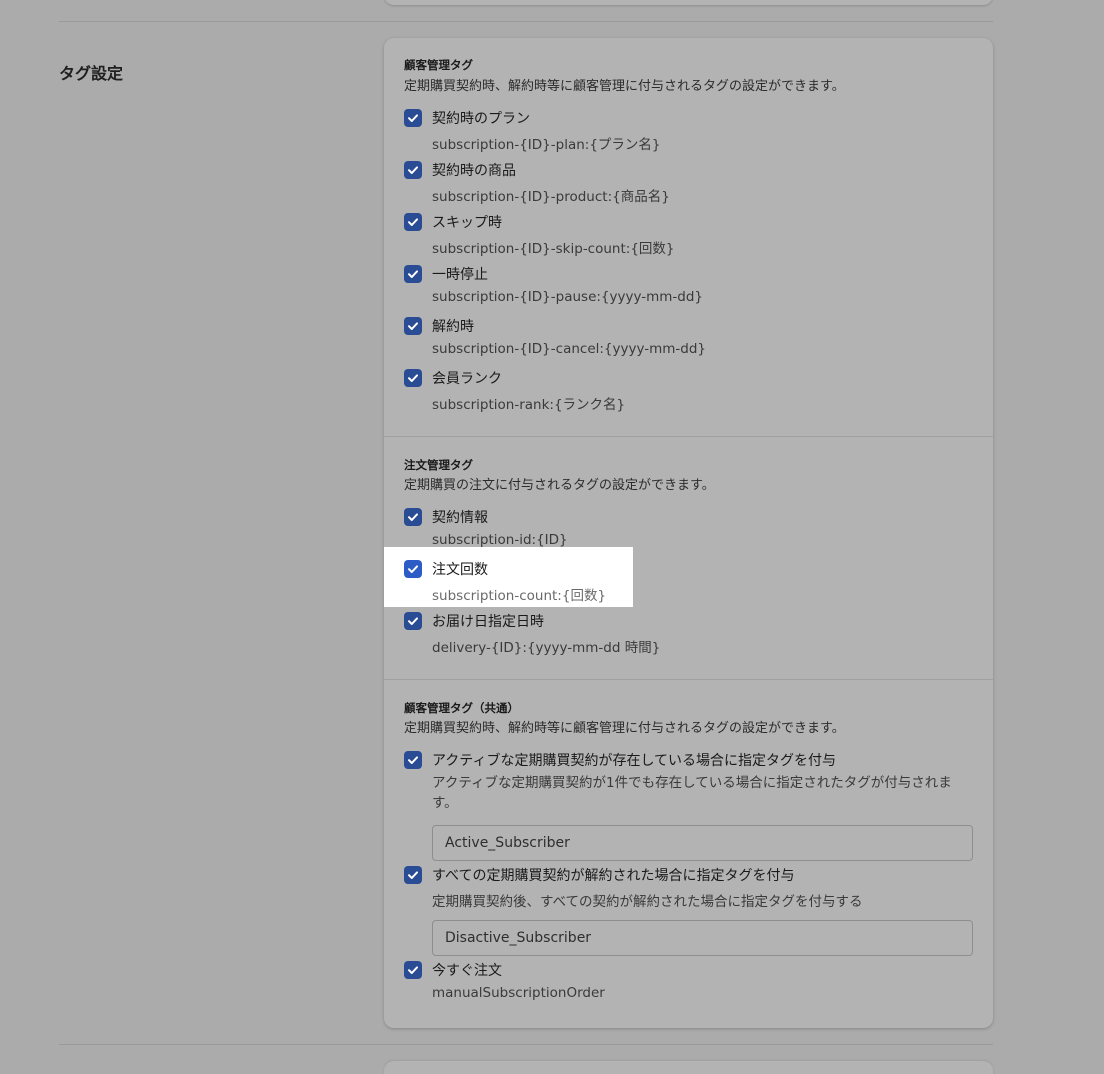  Describe the element at coordinates (624, 86) in the screenshot. I see `customer-tags-description: 定期購買契約時、解約時等に顧客管理に付与されるタグの設定ができます。` at that location.